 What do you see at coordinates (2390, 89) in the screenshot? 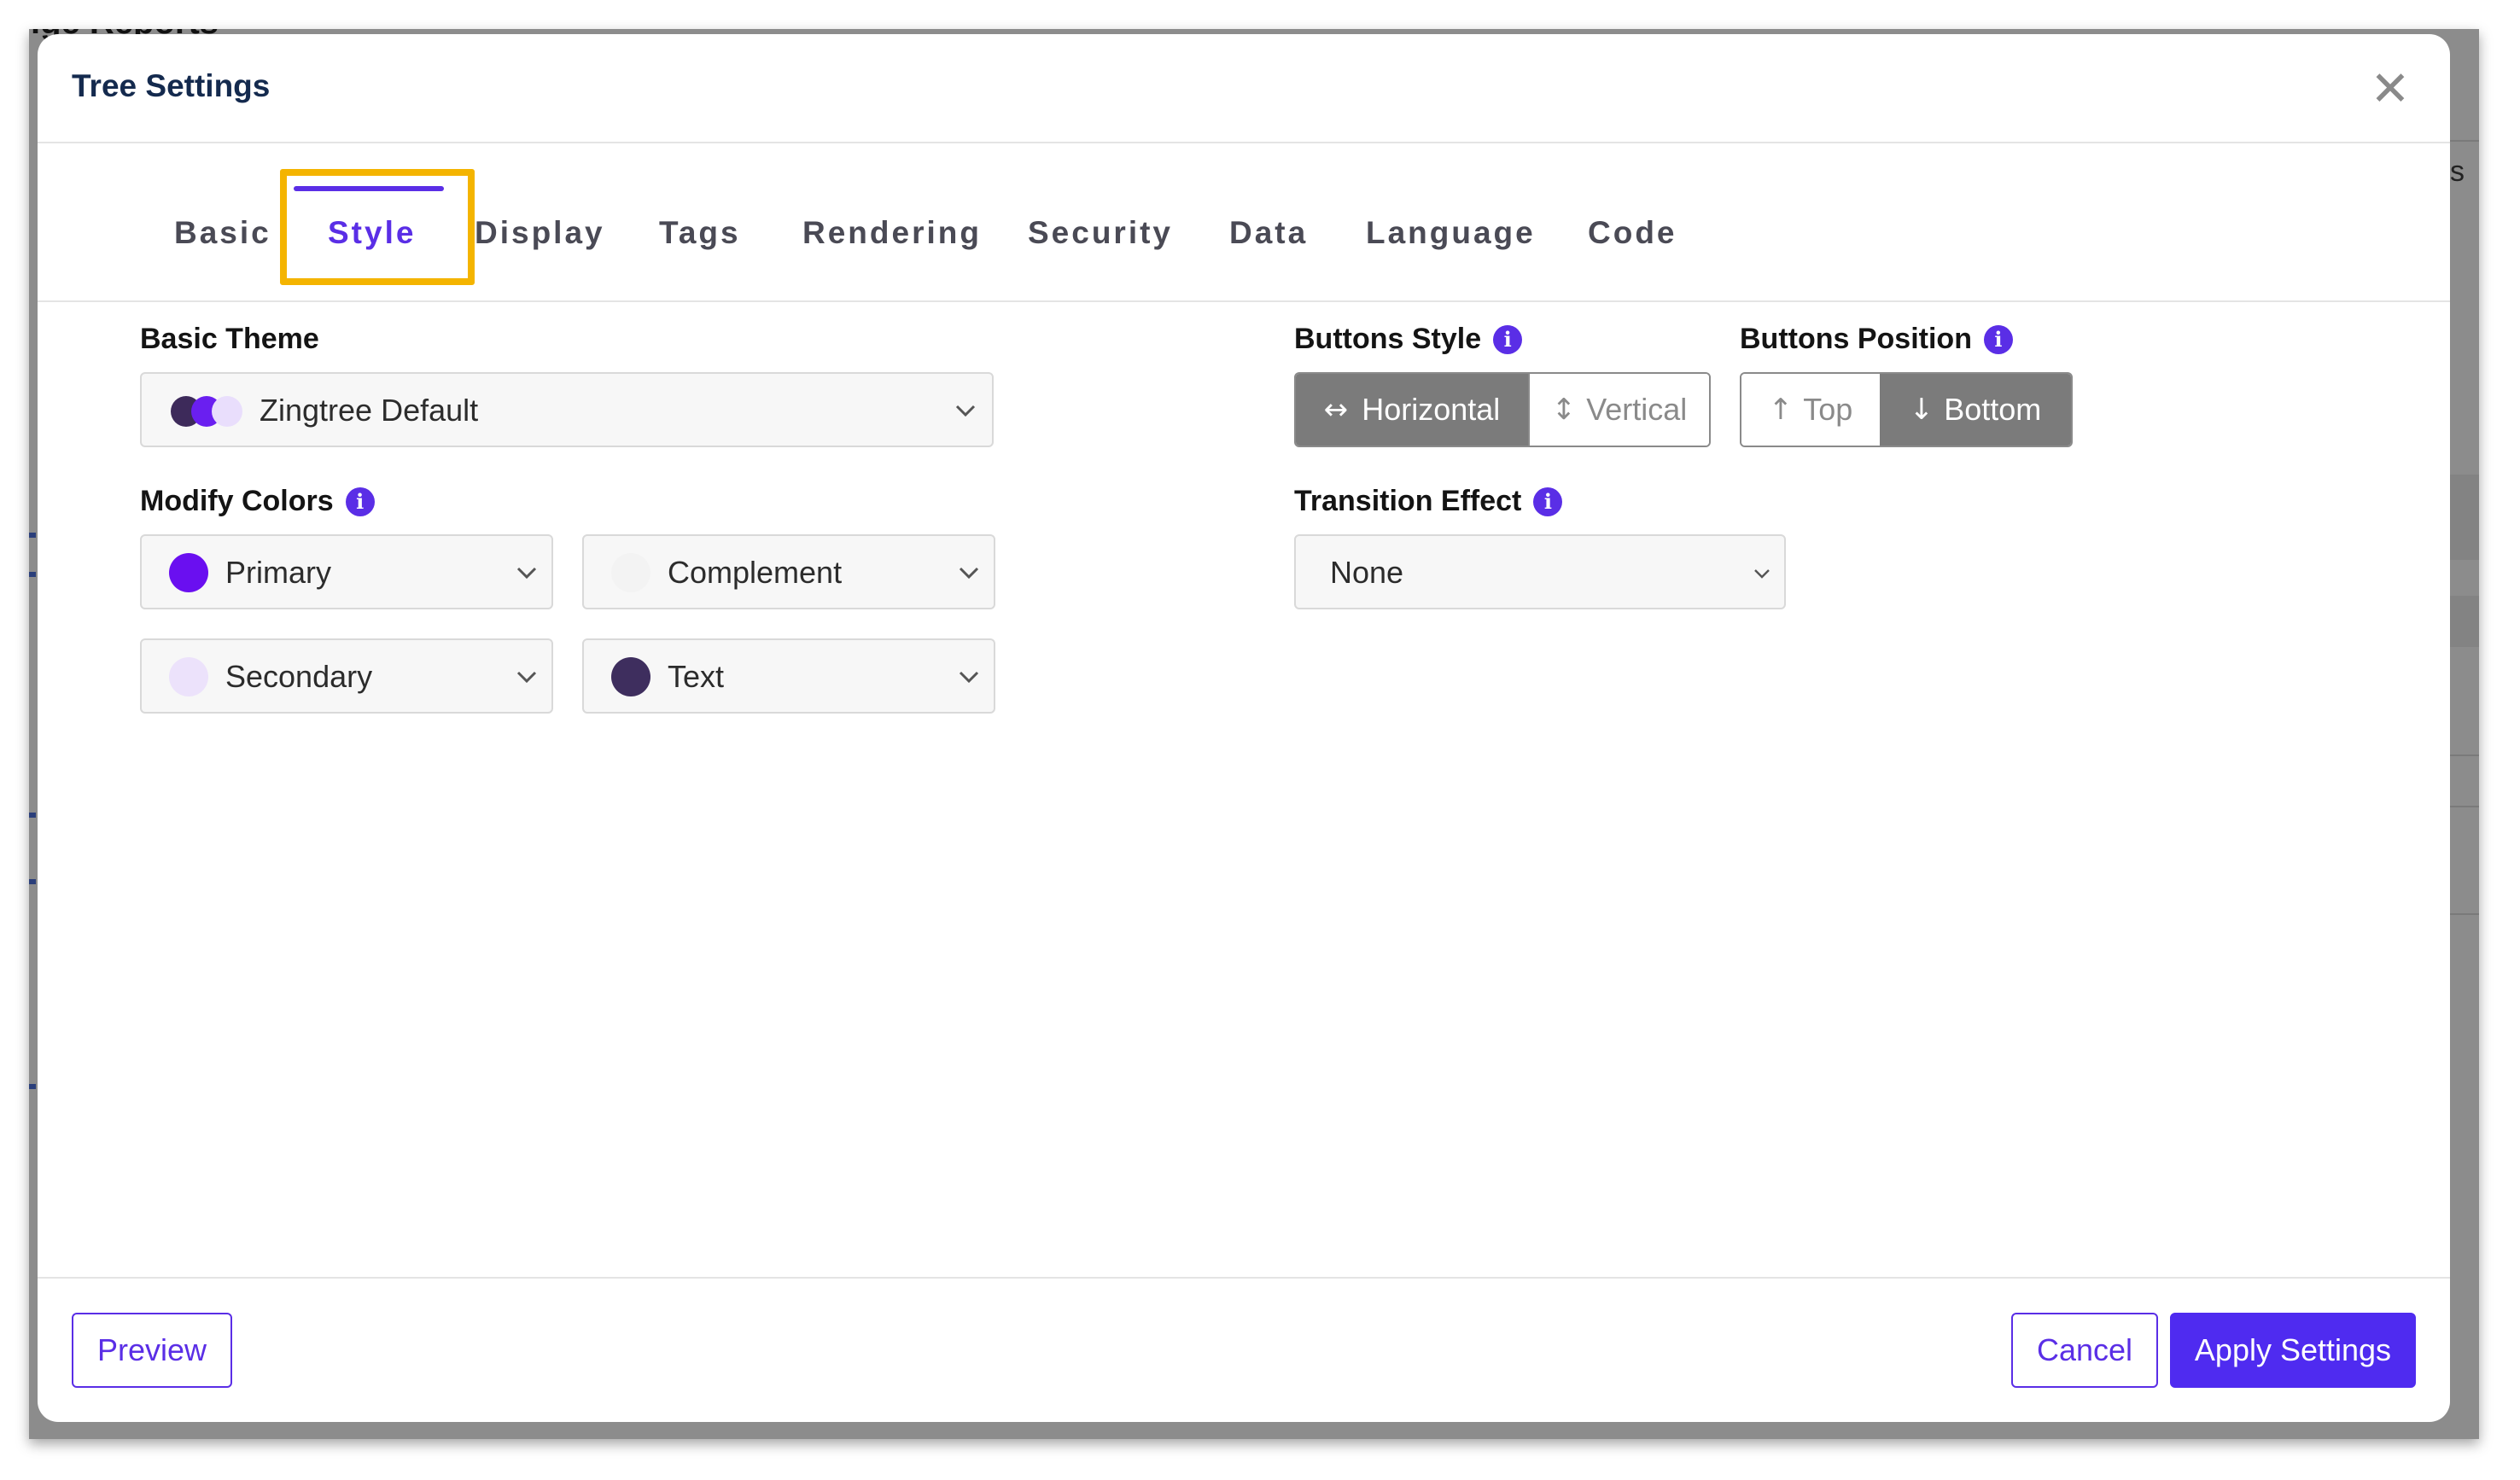
I see `close-icon: ✕` at bounding box center [2390, 89].